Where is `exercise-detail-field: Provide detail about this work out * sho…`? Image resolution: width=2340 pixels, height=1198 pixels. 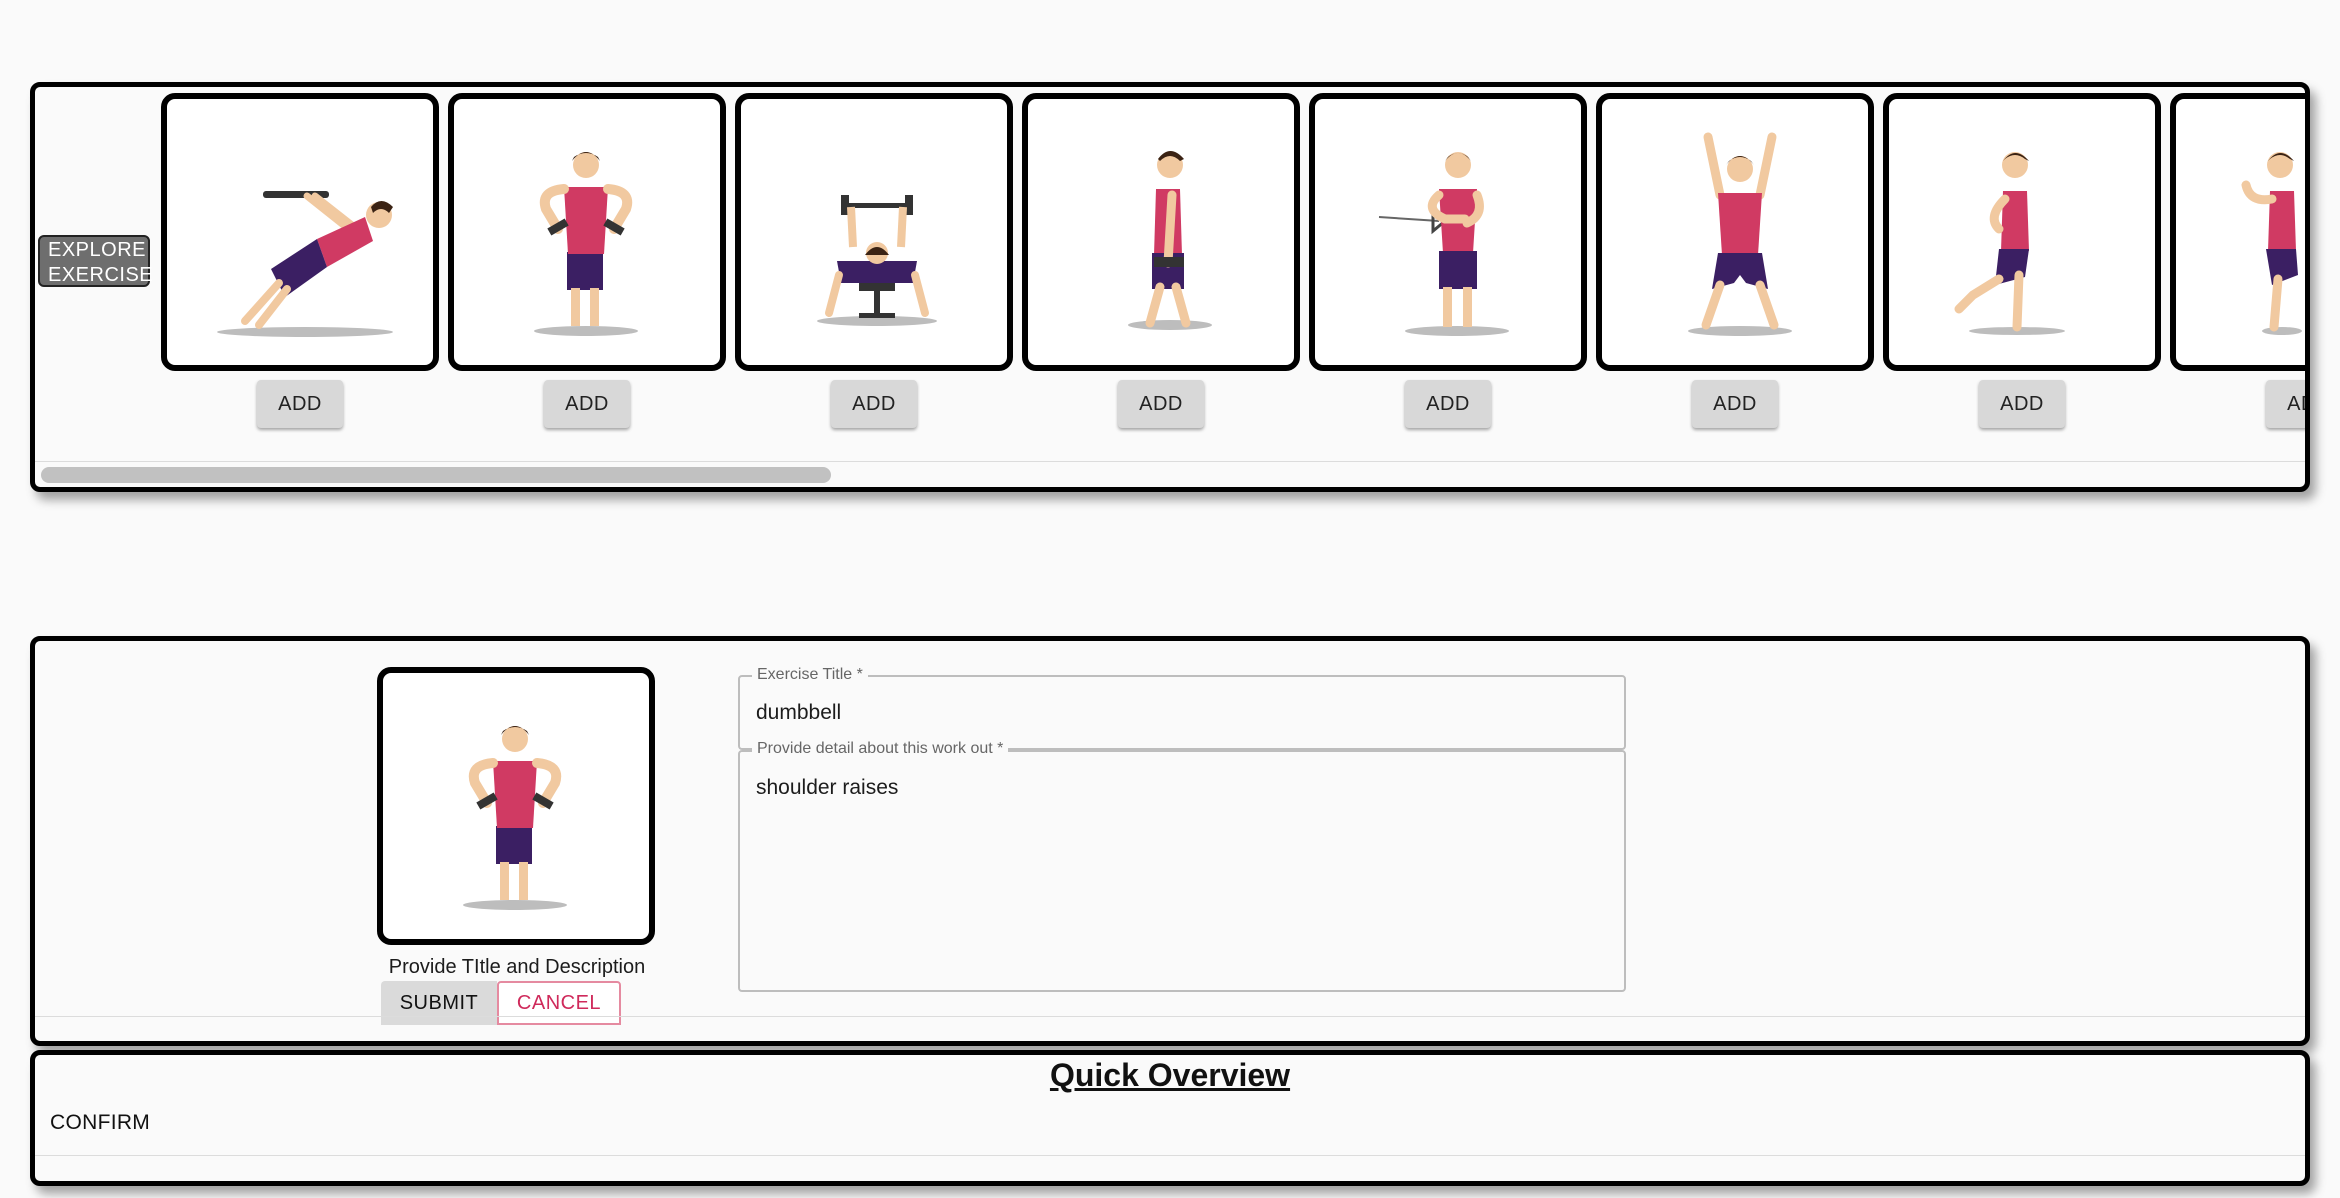
exercise-detail-field: Provide detail about this work out * sho… is located at coordinates (1182, 866).